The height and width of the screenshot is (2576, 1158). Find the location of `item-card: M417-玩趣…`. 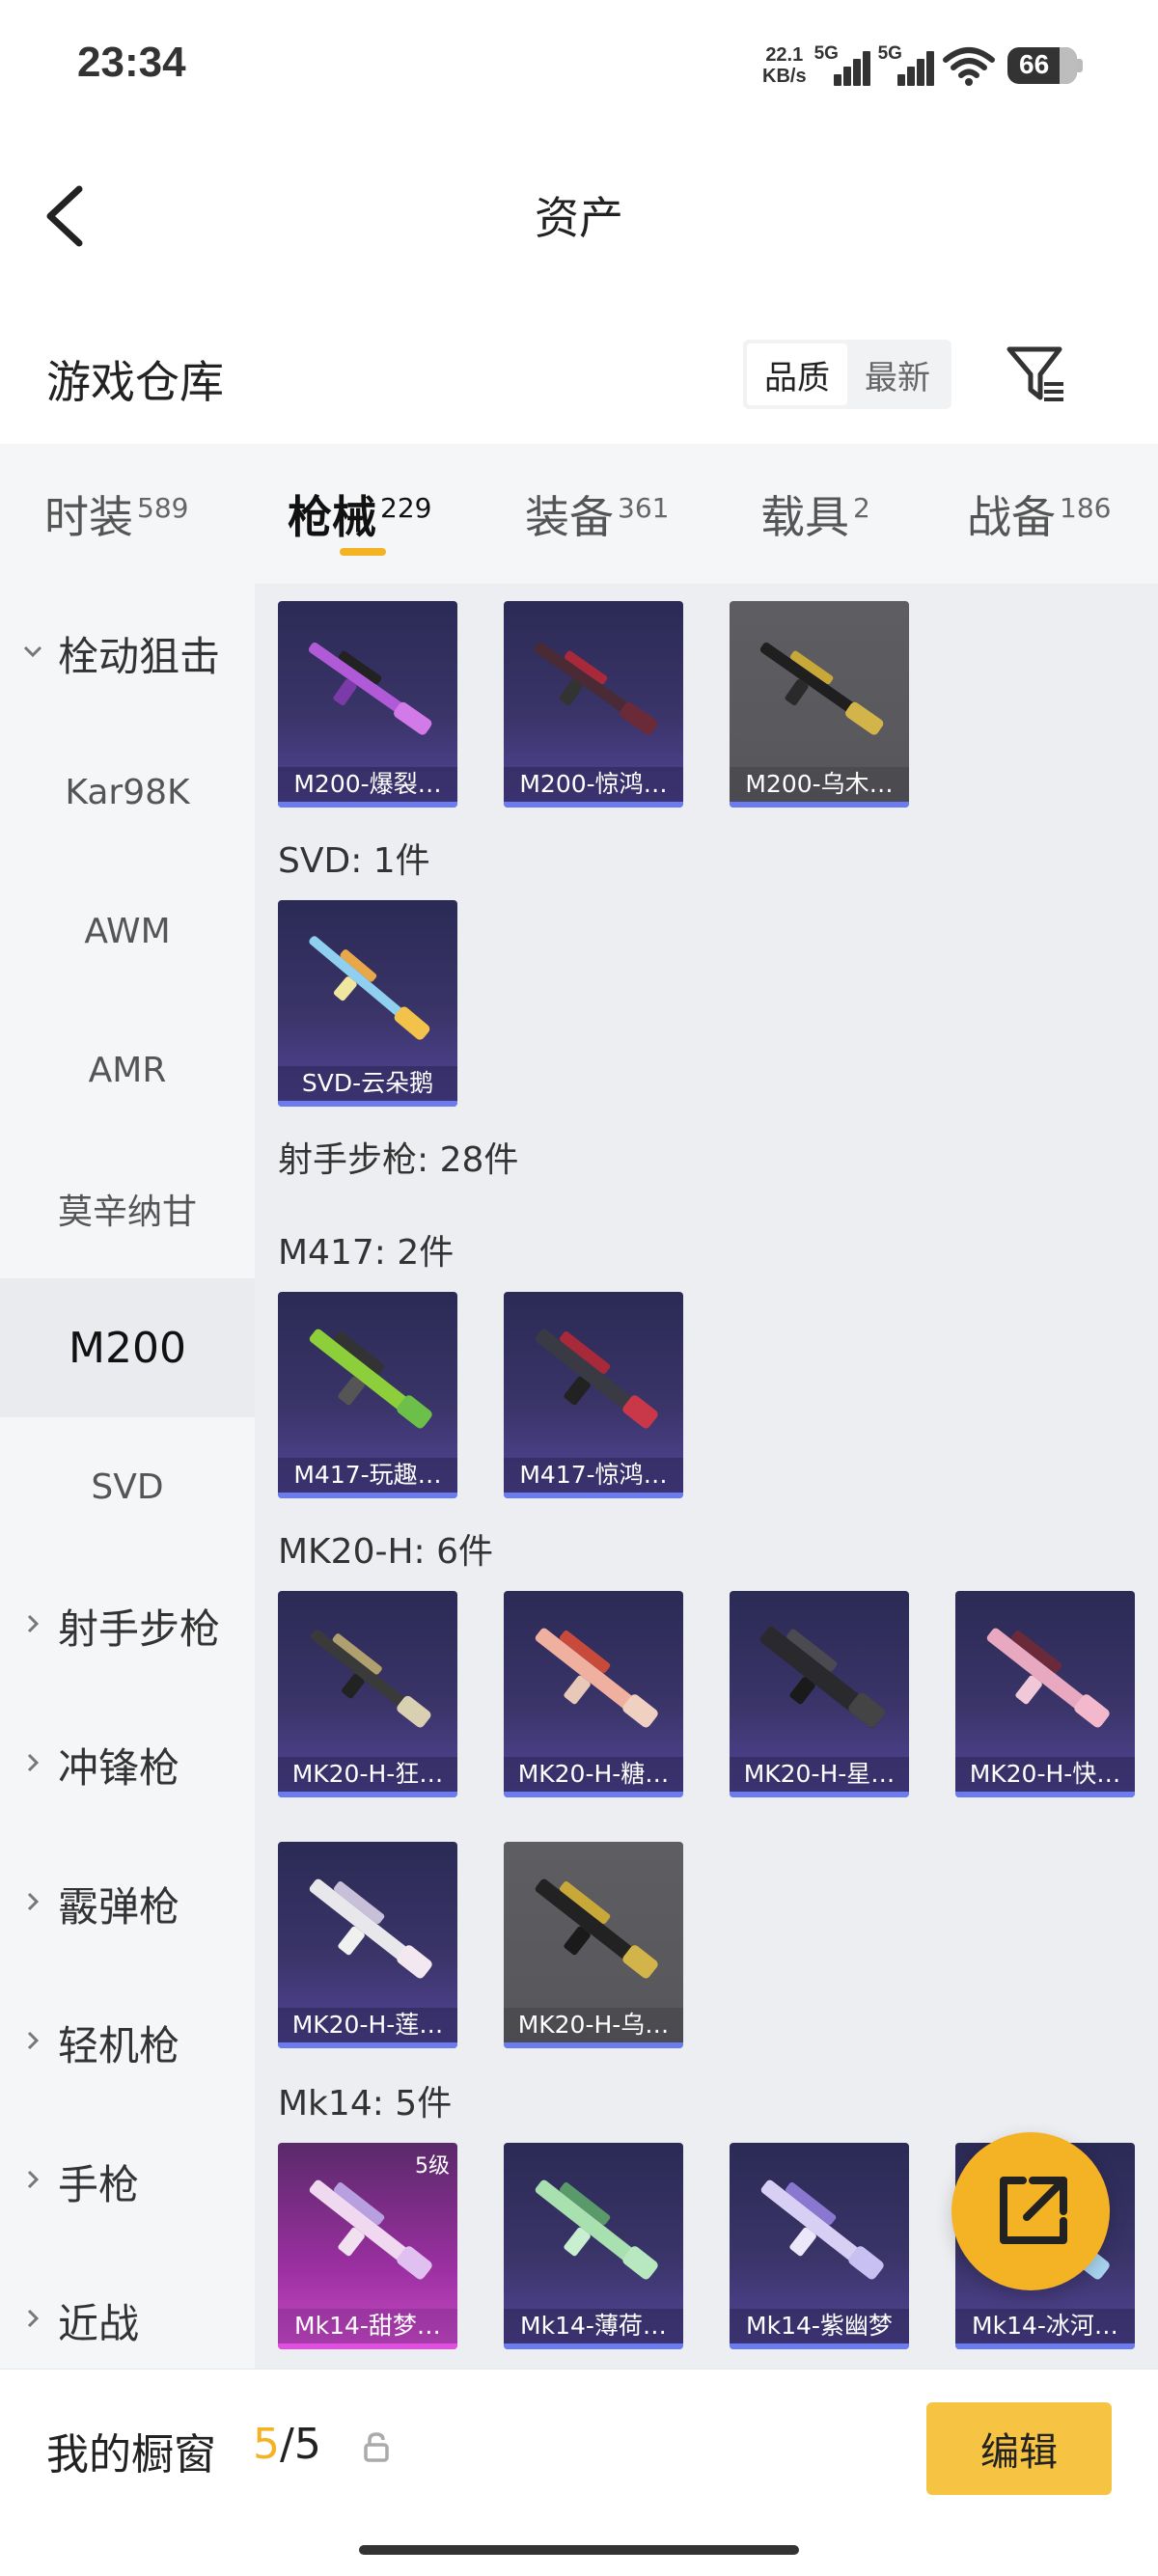

item-card: M417-玩趣… is located at coordinates (367, 1395).